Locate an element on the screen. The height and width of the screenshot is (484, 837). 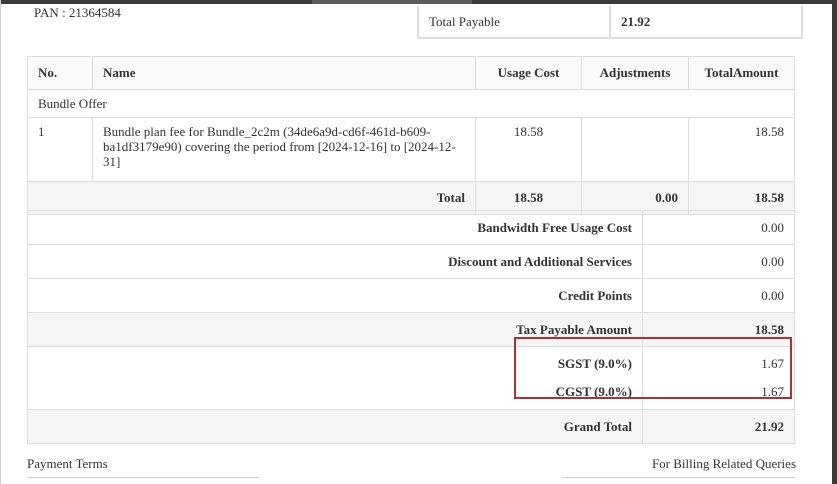
page-right-scrollbar is located at coordinates (834, 242).